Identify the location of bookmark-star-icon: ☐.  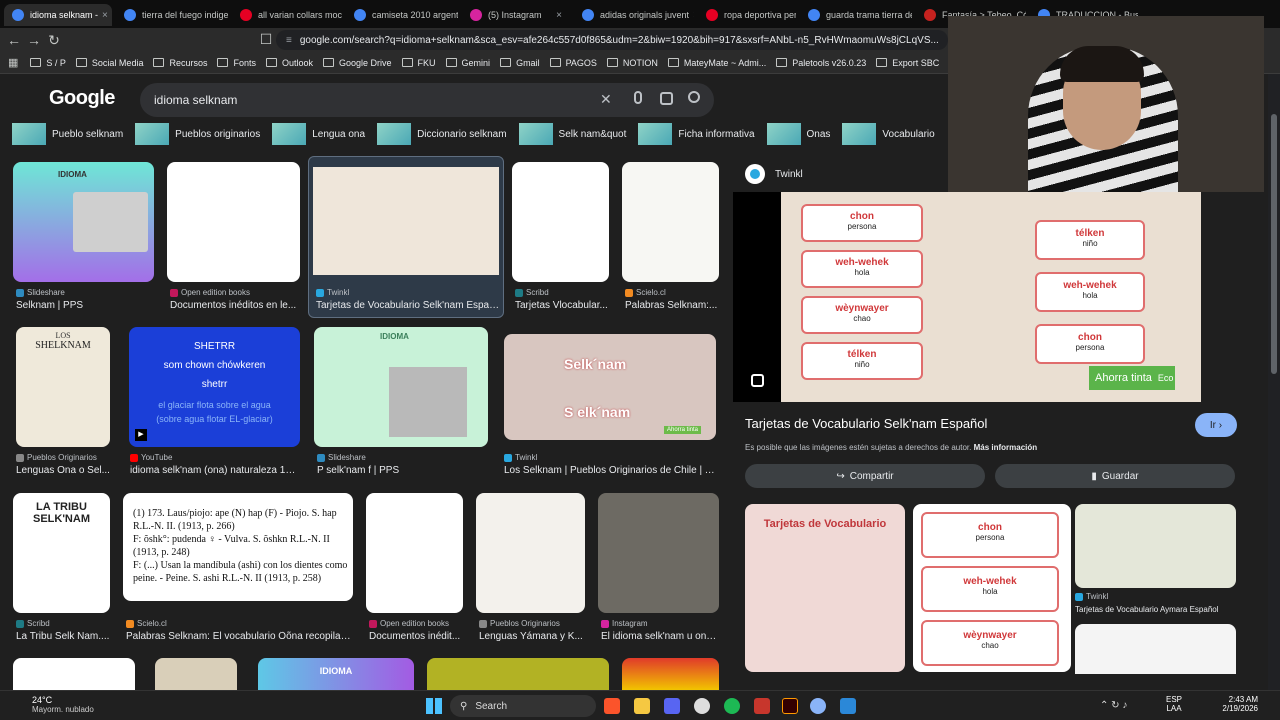
(266, 39).